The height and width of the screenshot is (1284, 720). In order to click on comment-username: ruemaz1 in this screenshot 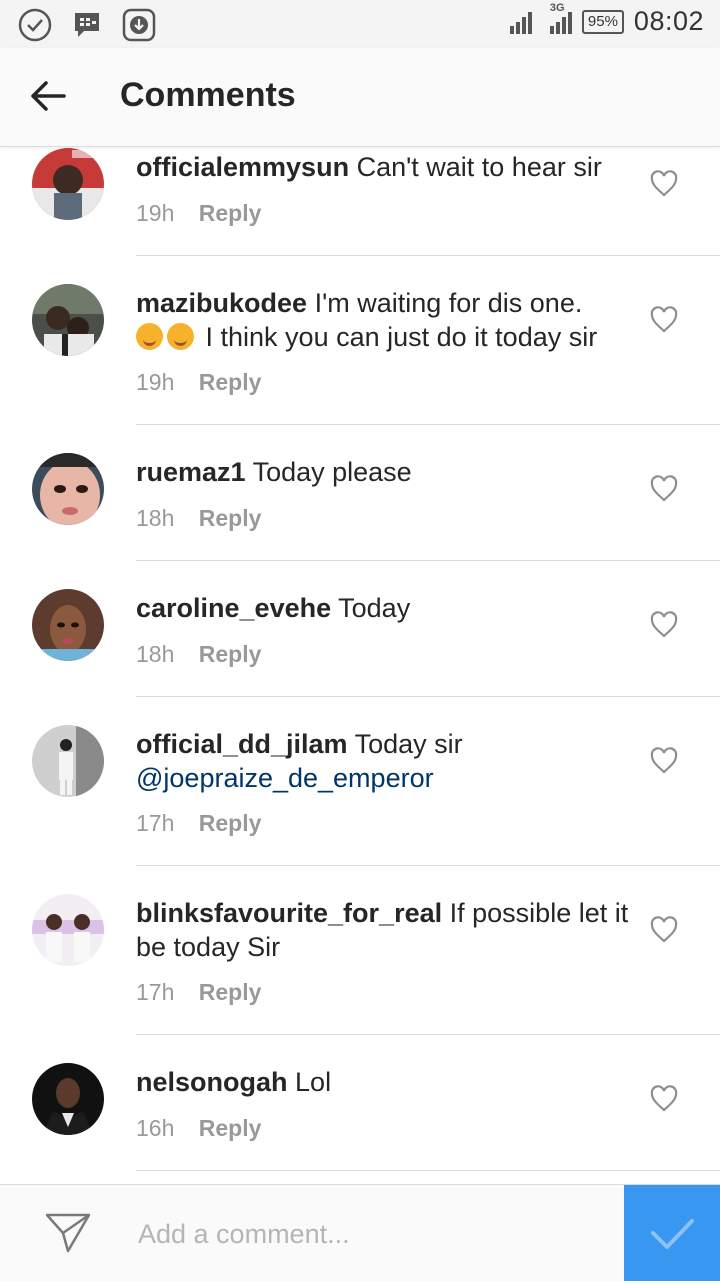, I will do `click(191, 472)`.